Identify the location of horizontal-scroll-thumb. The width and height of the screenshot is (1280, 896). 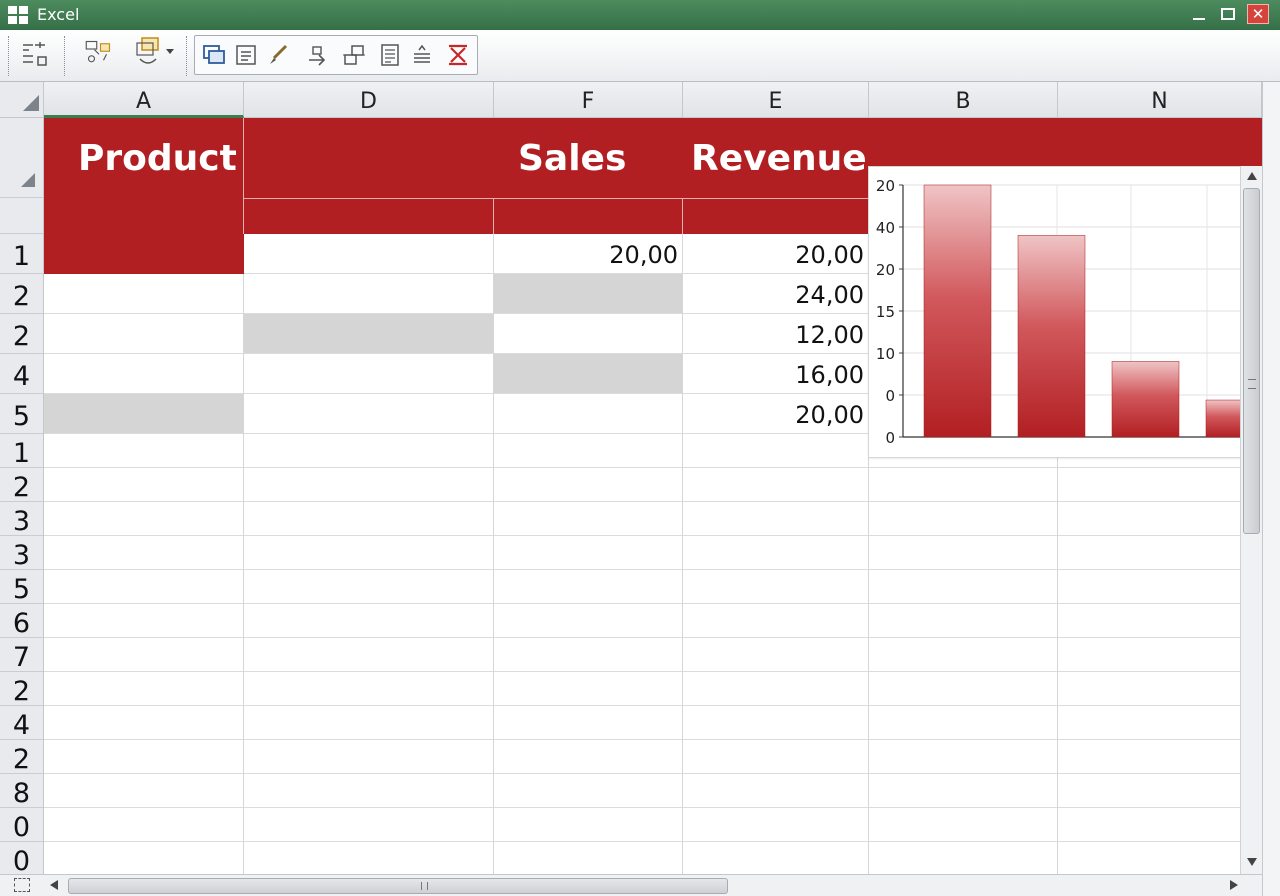
(398, 886).